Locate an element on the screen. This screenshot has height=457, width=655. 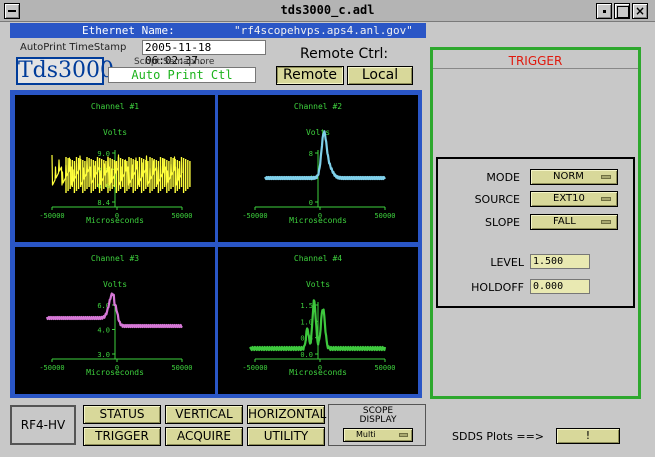
source-value: EXT10 is located at coordinates (569, 198).